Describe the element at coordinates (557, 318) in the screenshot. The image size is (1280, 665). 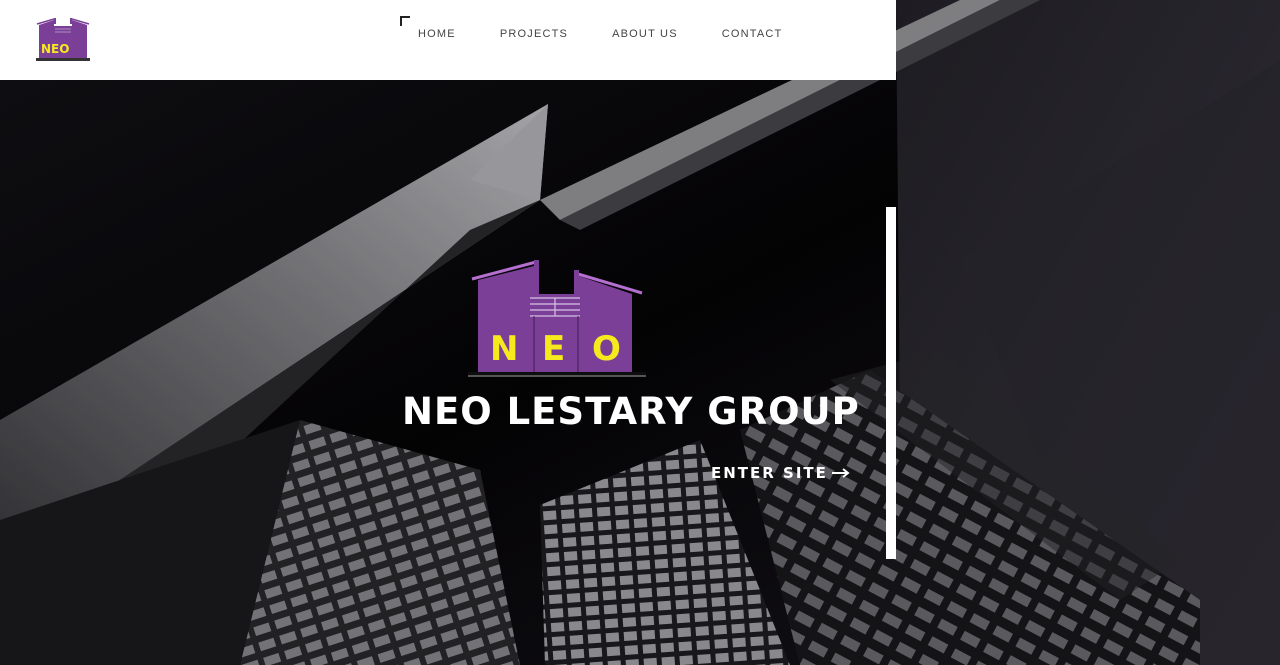
I see `neo-logo-icon: N E O` at that location.